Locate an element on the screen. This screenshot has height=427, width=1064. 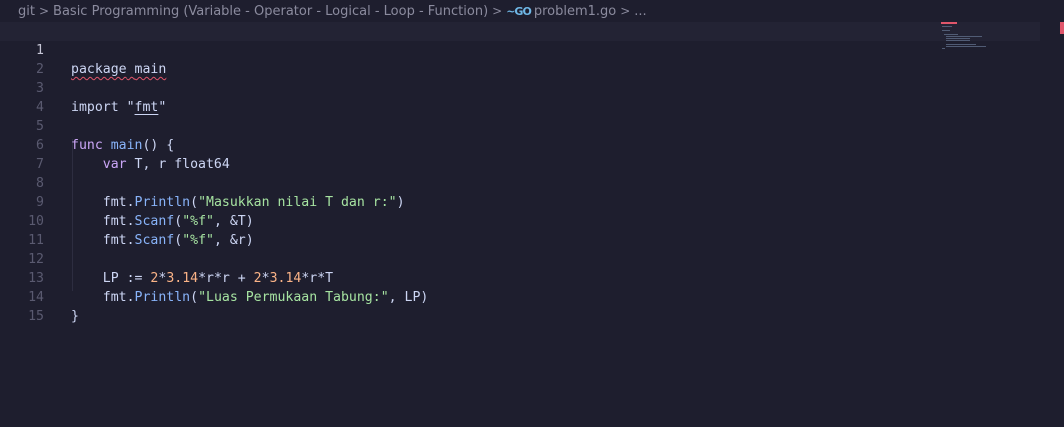
code-line-12: 12 LP := 2*3.14*r*r + 2*3.14*r*T is located at coordinates (520, 258).